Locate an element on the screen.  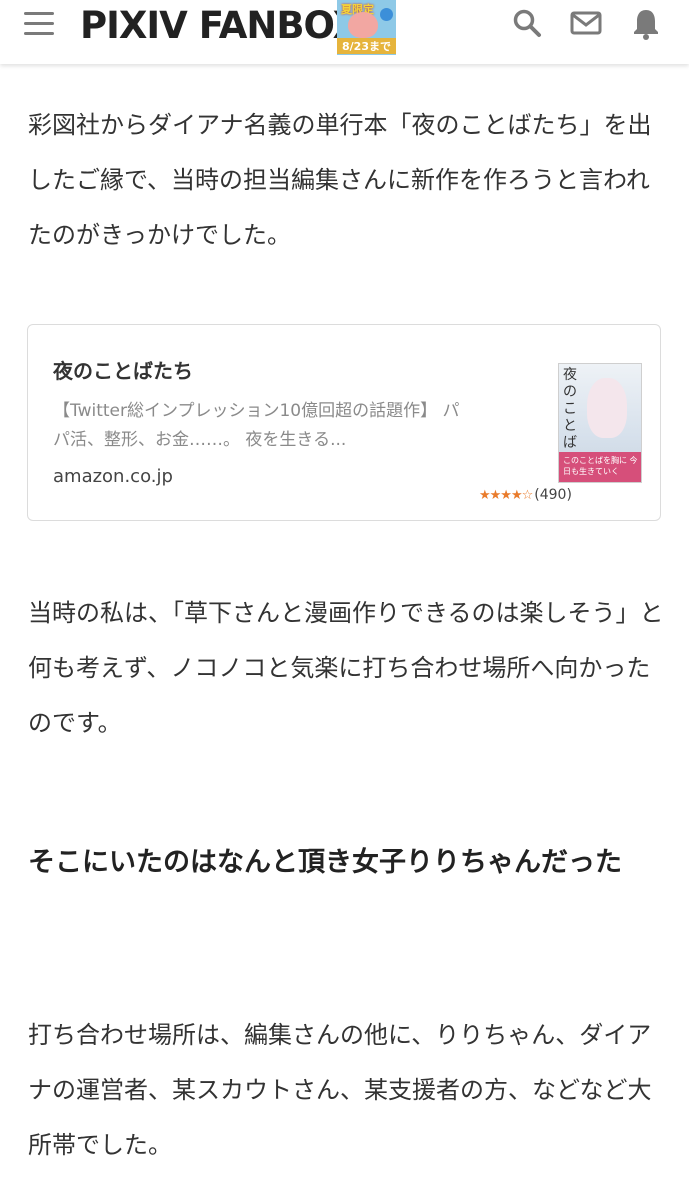
rating-stars-icon: ★★★★☆ is located at coordinates (506, 495).